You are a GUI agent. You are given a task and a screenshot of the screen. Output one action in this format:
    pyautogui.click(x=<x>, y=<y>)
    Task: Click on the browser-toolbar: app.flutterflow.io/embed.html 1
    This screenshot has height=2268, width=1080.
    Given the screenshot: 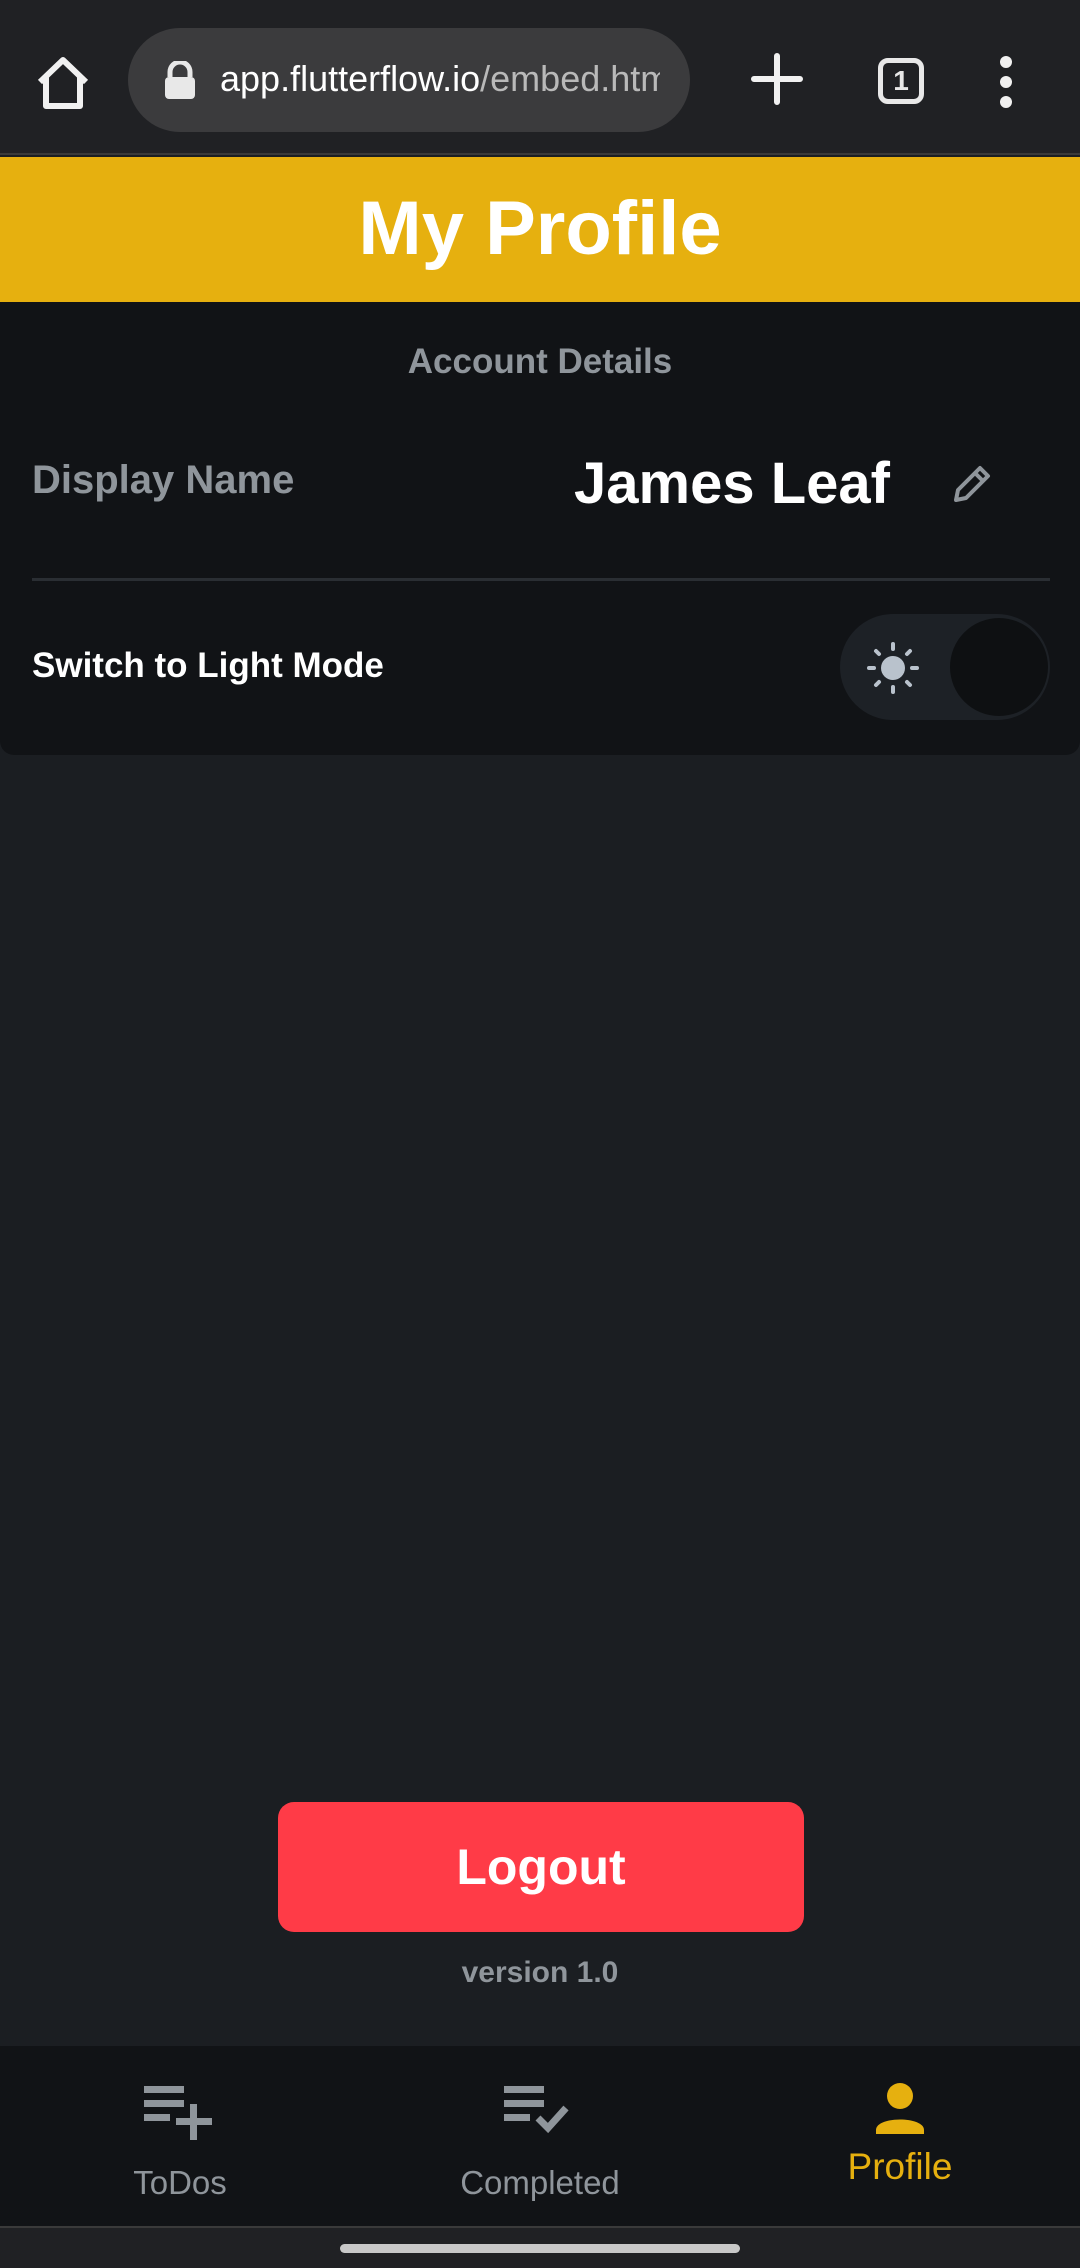 What is the action you would take?
    pyautogui.click(x=540, y=77)
    